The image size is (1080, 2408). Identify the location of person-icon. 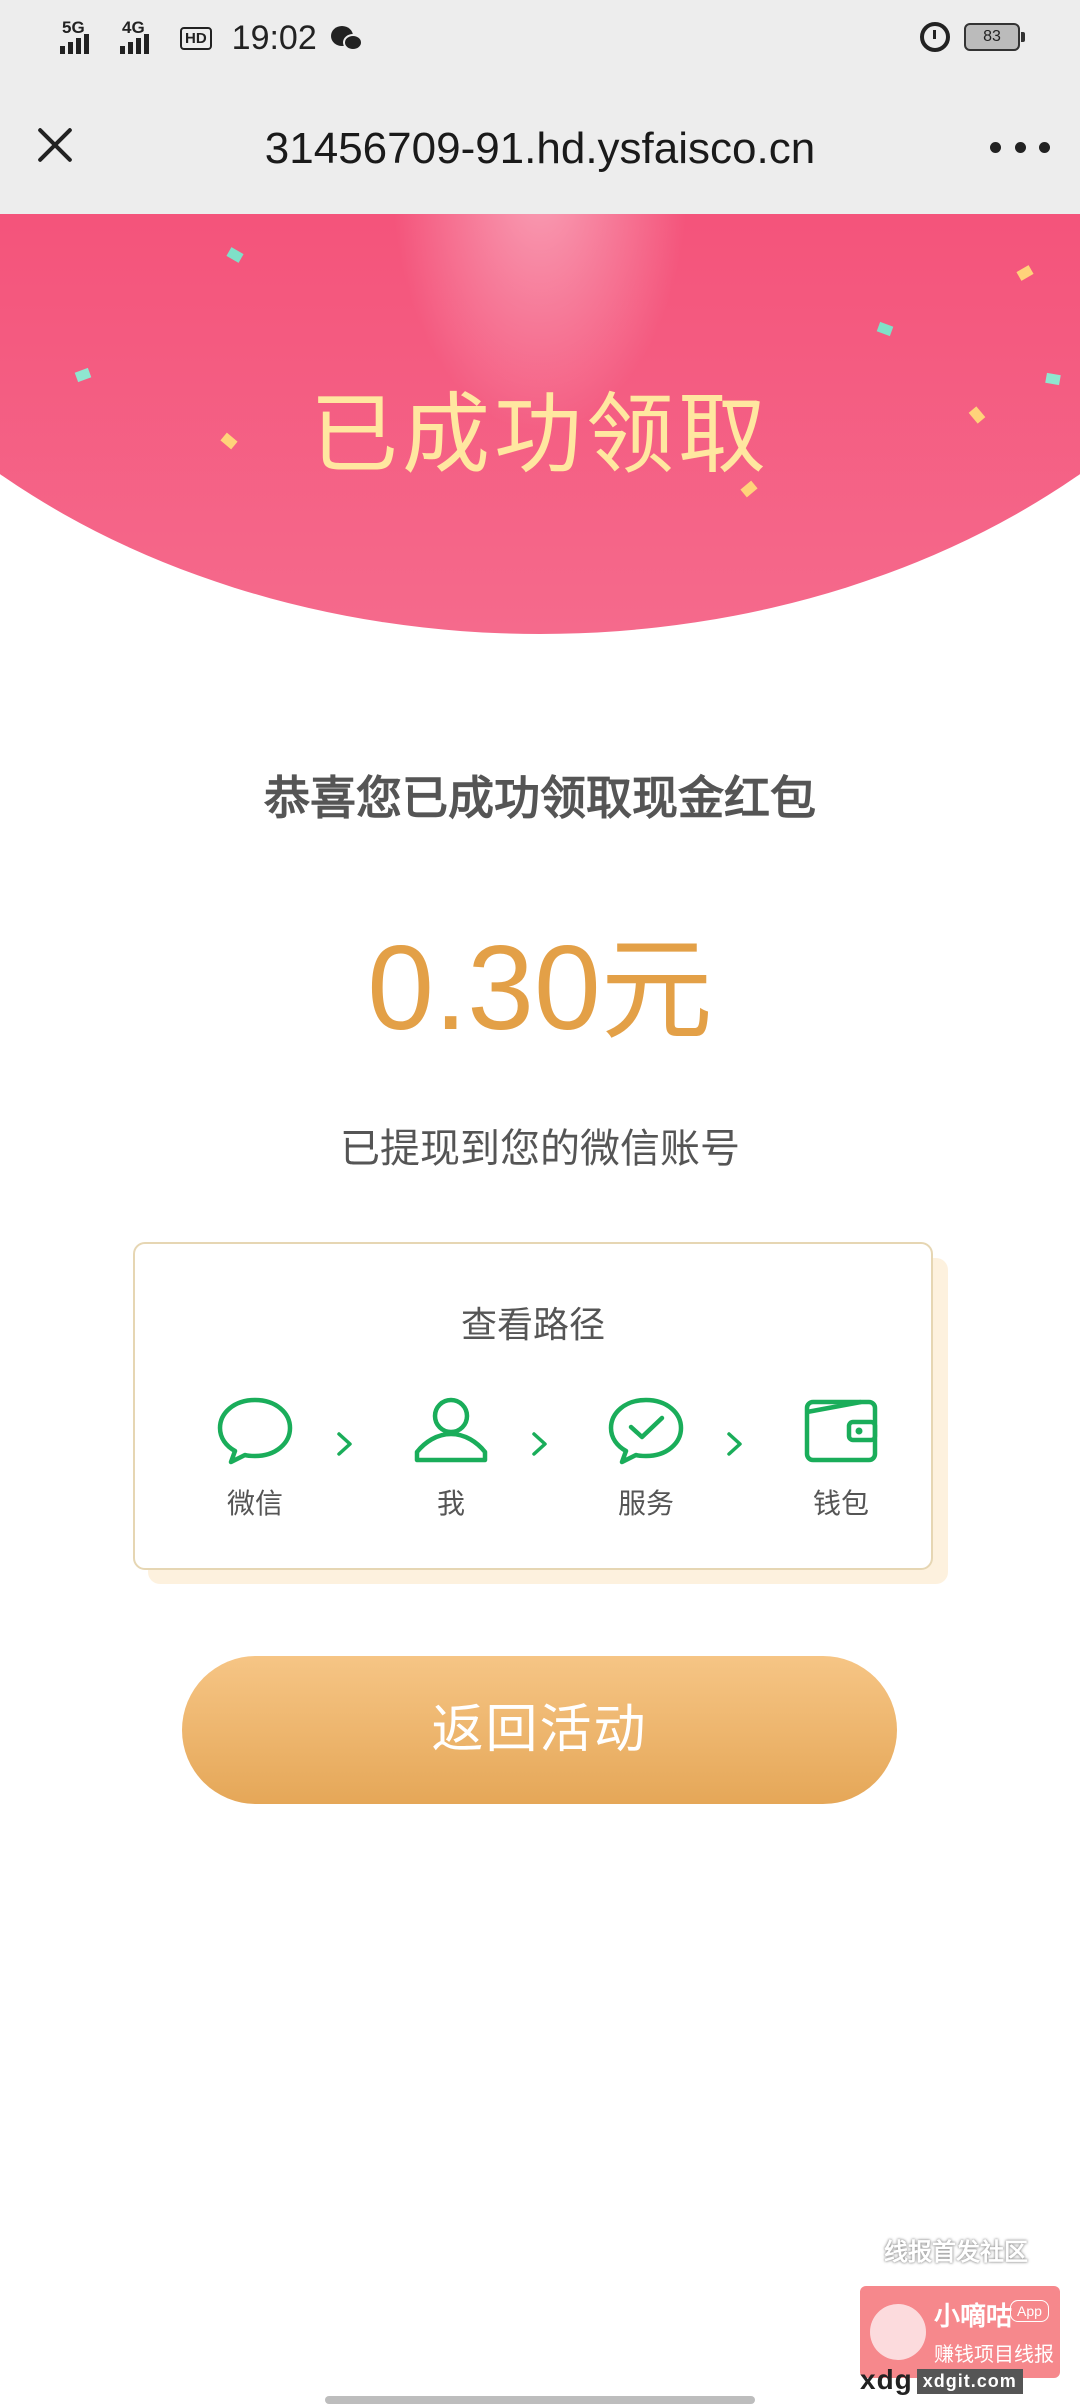
(451, 1430).